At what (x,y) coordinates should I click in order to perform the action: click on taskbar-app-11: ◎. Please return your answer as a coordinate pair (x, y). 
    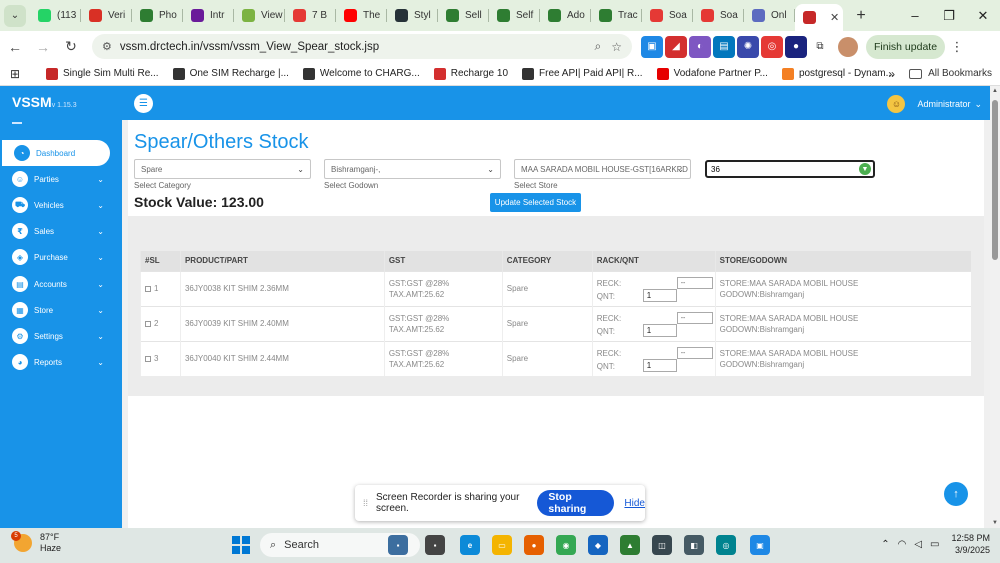
    Looking at the image, I should click on (726, 545).